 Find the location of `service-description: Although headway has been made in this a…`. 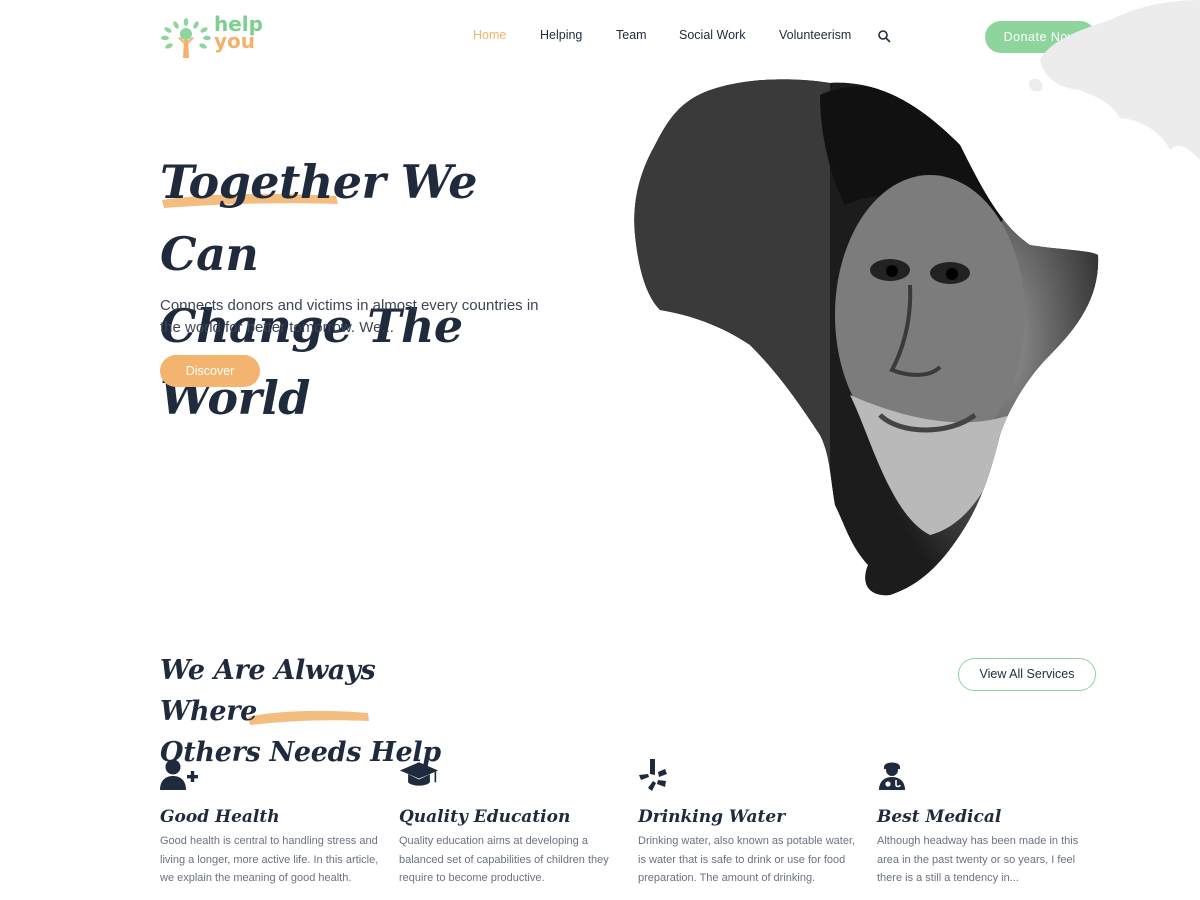

service-description: Although headway has been made in this a… is located at coordinates (978, 859).